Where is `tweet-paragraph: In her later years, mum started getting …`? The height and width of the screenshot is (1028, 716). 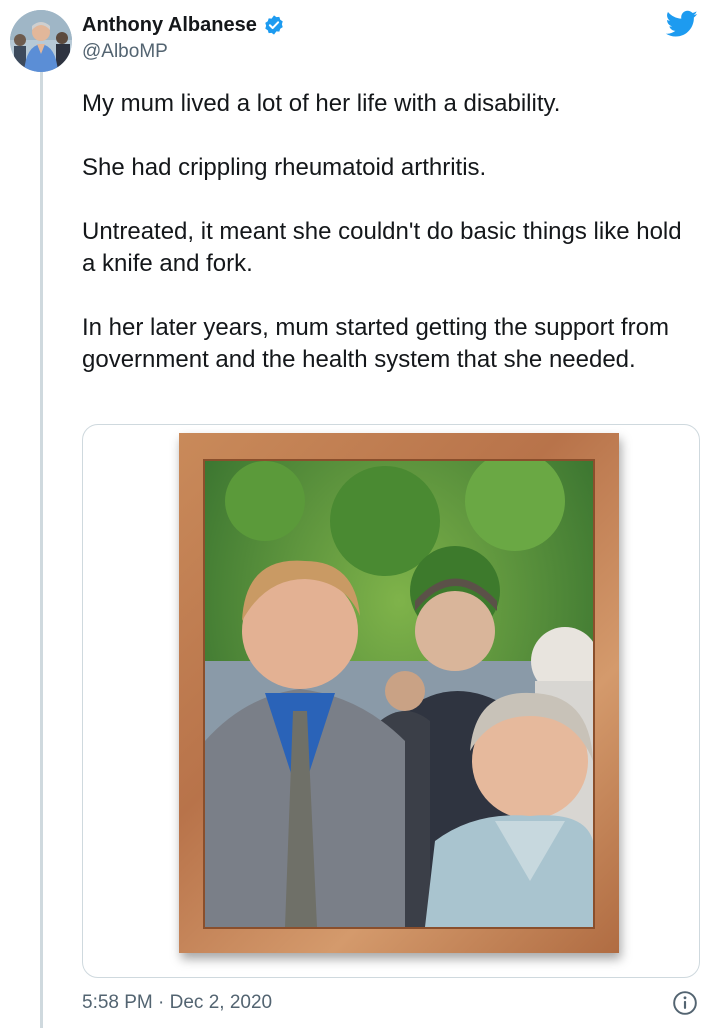 tweet-paragraph: In her later years, mum started getting … is located at coordinates (375, 343).